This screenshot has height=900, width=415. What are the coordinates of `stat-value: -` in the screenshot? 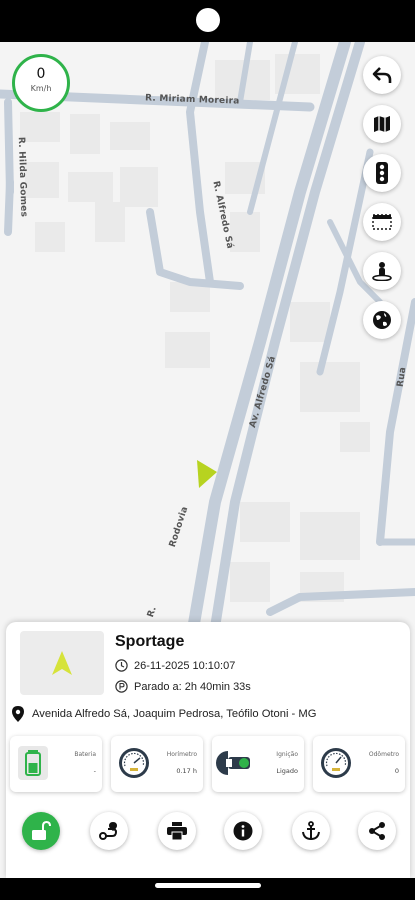 It's located at (94, 771).